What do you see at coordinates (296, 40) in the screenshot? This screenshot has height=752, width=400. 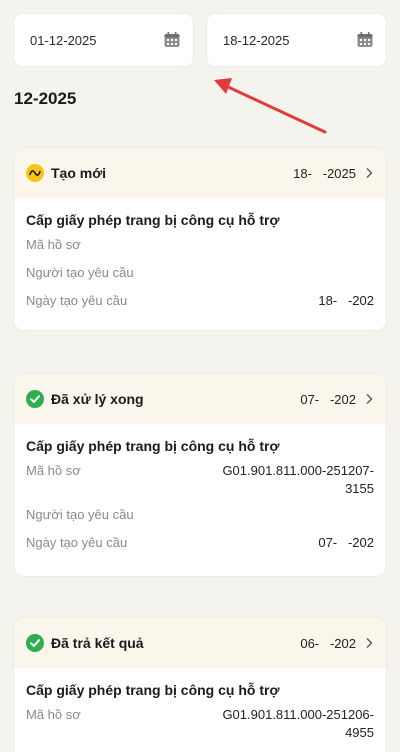 I see `to-date-field: 18-12-2025` at bounding box center [296, 40].